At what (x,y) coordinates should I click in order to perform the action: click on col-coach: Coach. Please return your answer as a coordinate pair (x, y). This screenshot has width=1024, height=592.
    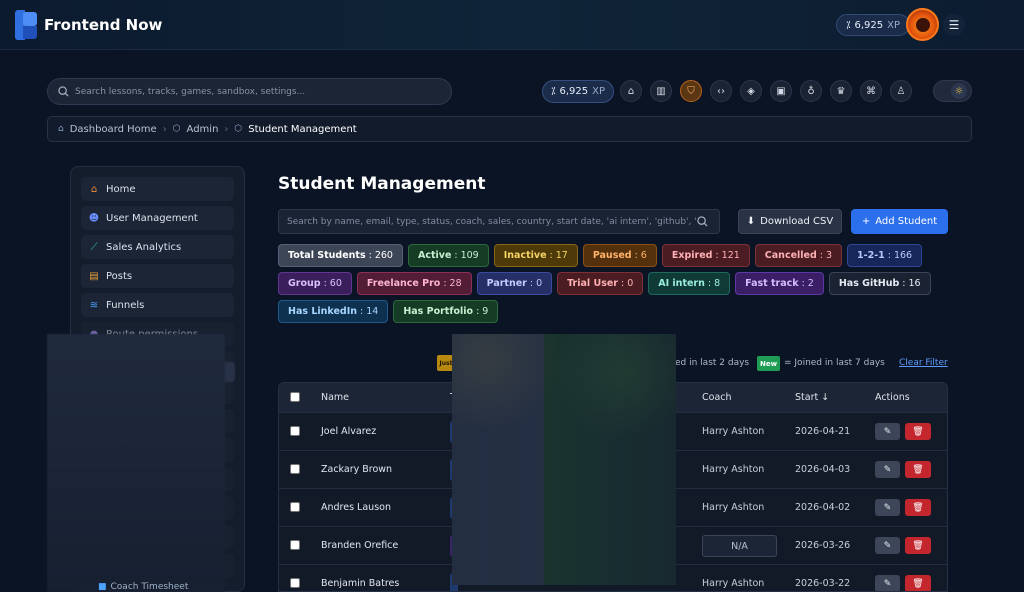
    Looking at the image, I should click on (717, 397).